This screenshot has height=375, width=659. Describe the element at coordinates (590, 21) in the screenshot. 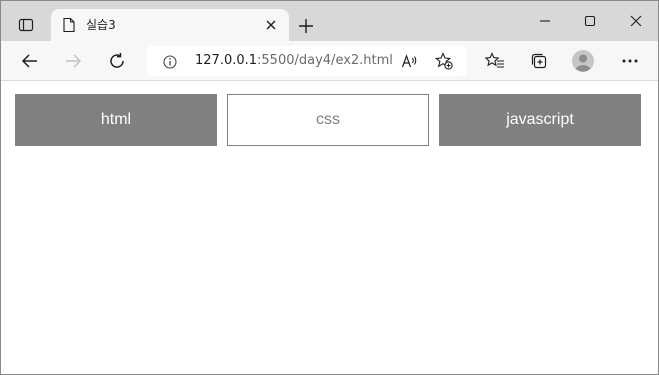

I see `maximize-icon` at that location.